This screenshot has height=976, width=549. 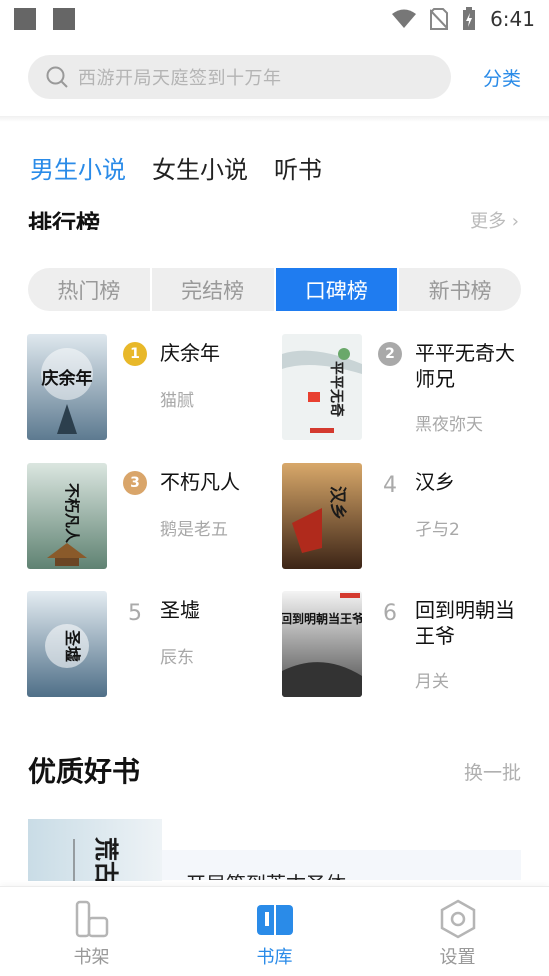 I want to click on search-icon, so click(x=57, y=77).